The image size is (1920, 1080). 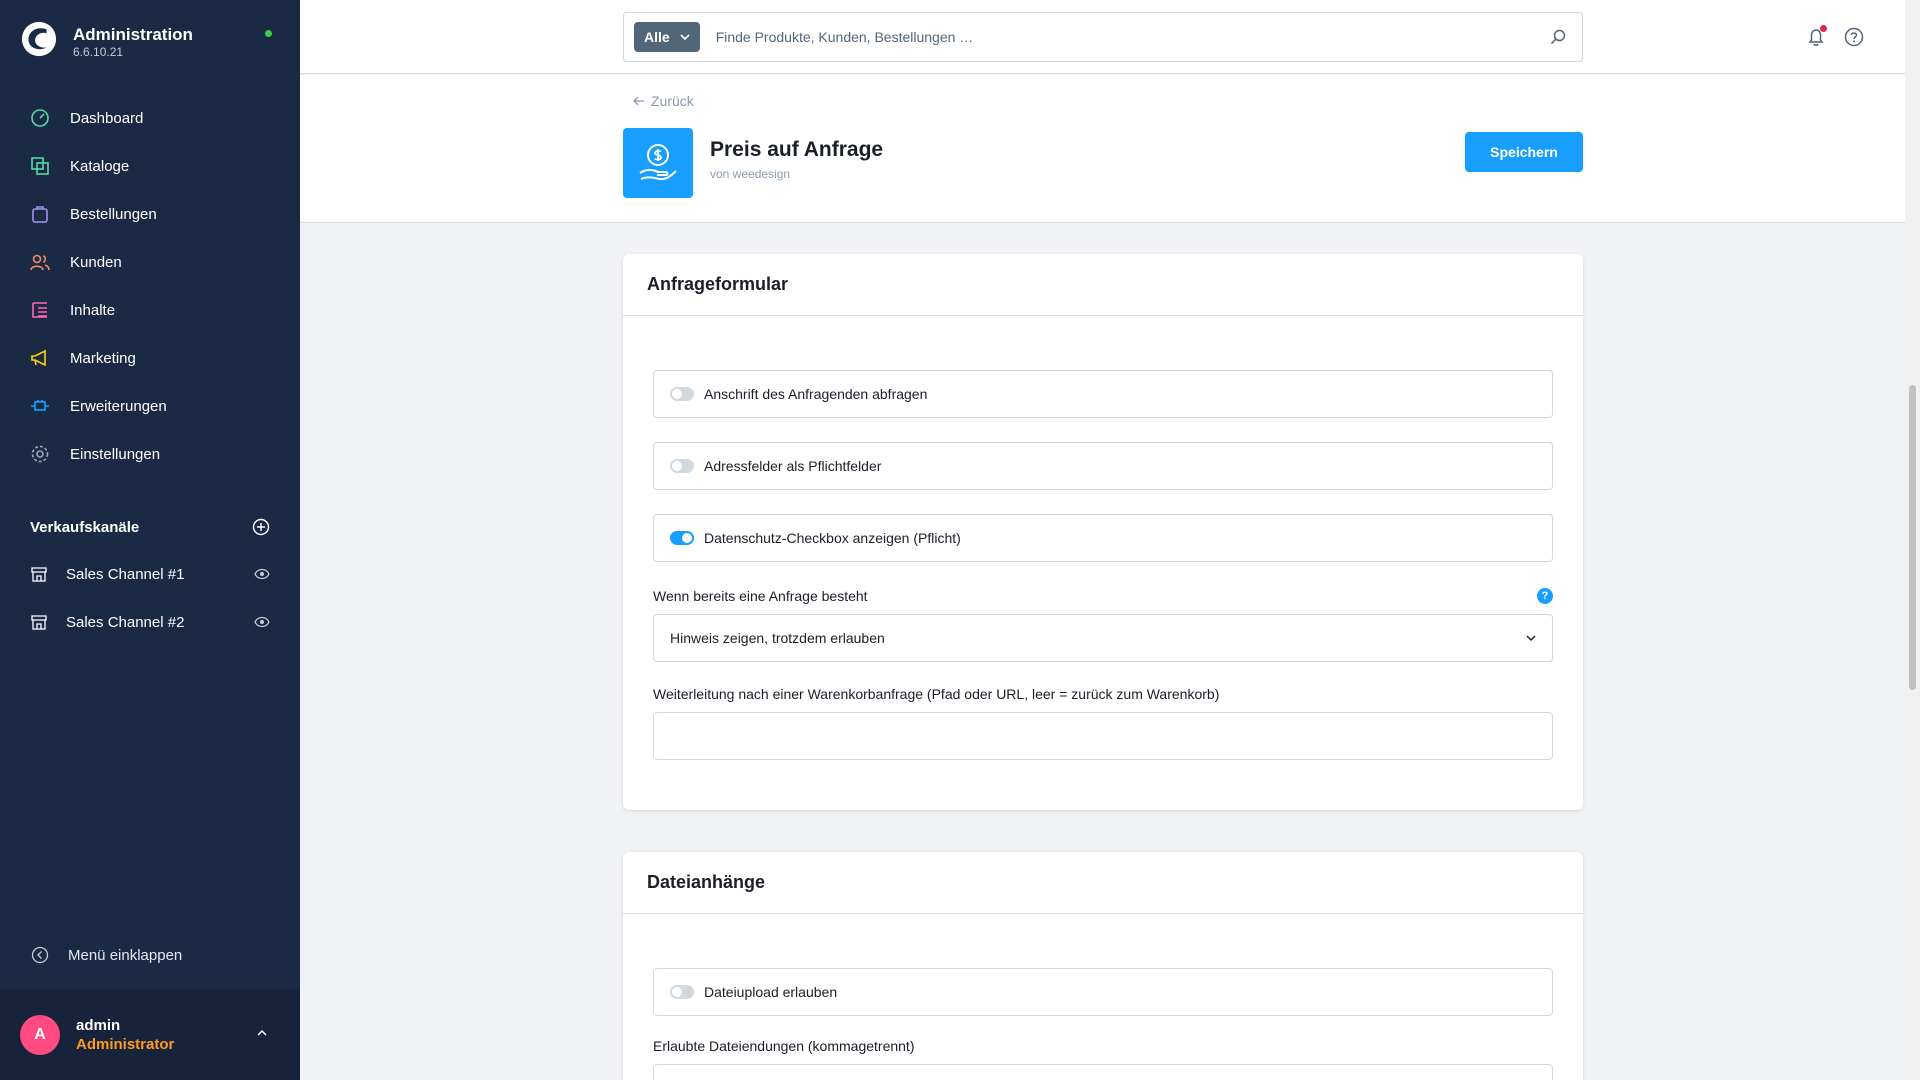 What do you see at coordinates (40, 166) in the screenshot?
I see `catalog-icon` at bounding box center [40, 166].